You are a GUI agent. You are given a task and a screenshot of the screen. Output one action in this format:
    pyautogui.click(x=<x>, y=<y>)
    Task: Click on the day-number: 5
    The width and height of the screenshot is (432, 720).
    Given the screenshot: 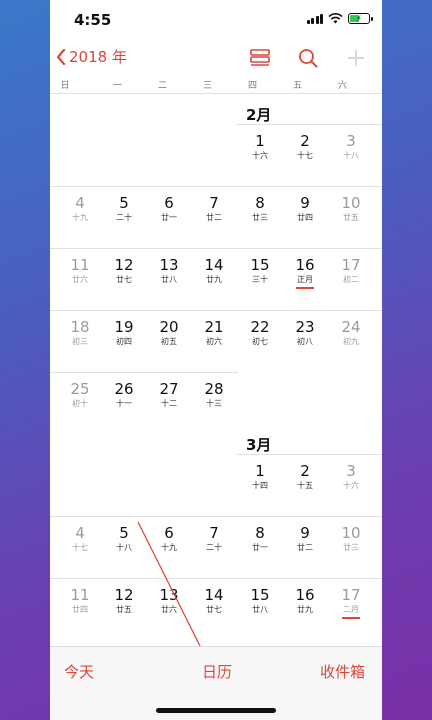 What is the action you would take?
    pyautogui.click(x=124, y=203)
    